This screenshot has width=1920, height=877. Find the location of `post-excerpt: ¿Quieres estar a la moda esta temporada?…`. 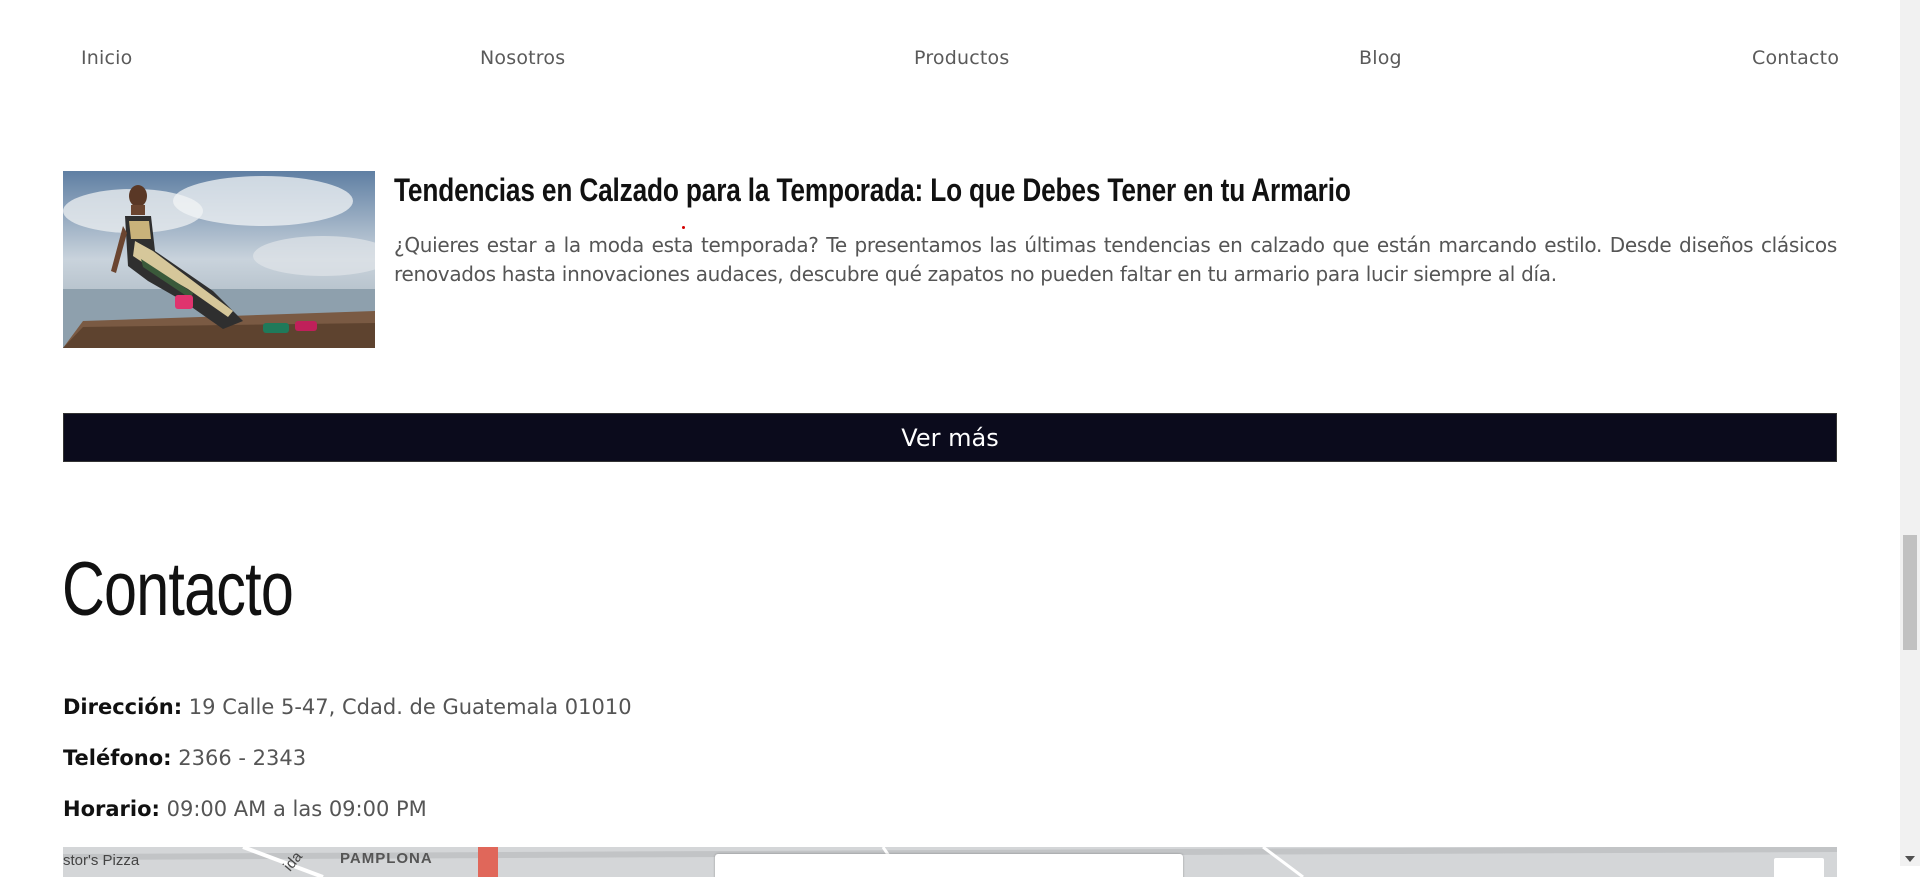

post-excerpt: ¿Quieres estar a la moda esta temporada?… is located at coordinates (1115, 259).